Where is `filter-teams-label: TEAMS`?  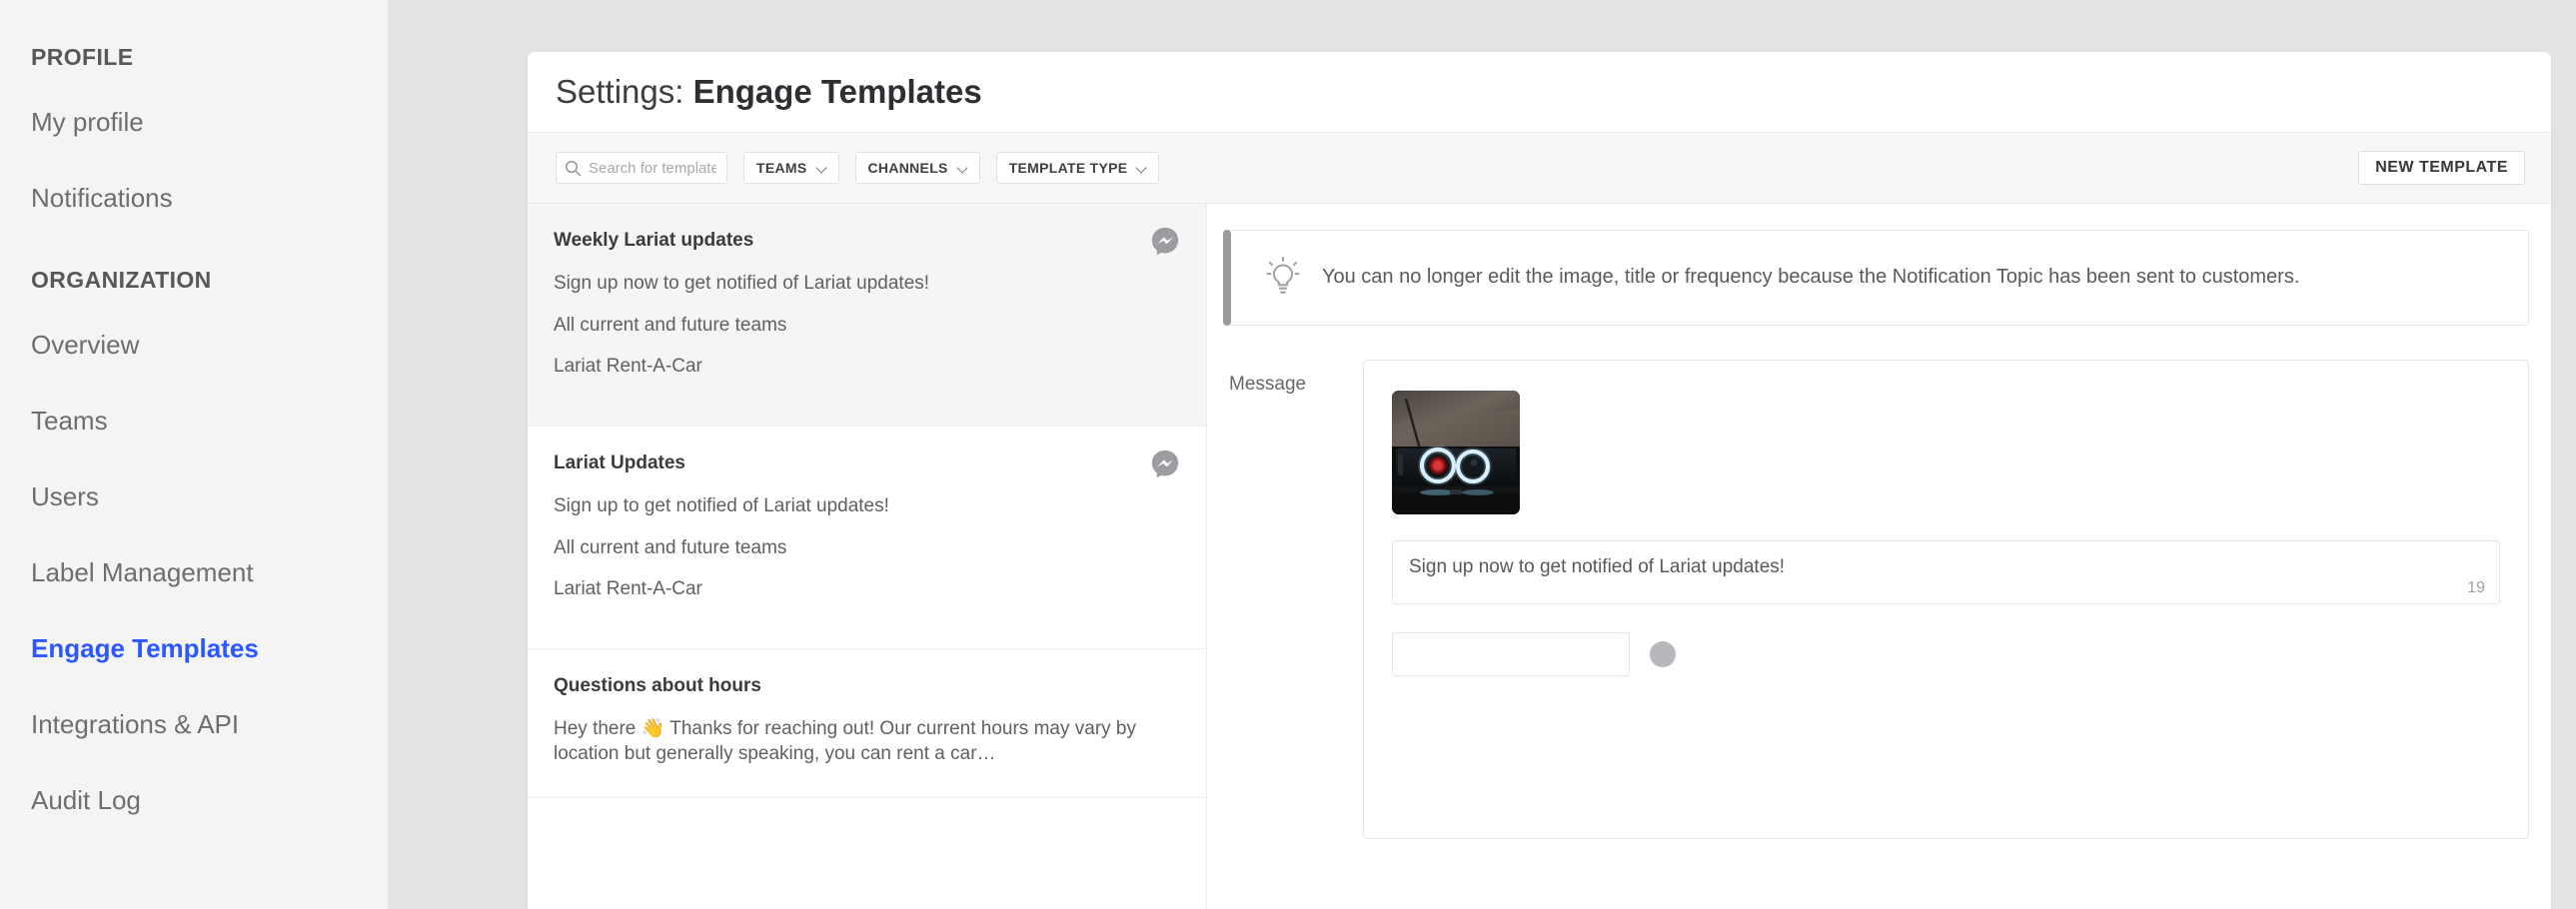
filter-teams-label: TEAMS is located at coordinates (781, 168).